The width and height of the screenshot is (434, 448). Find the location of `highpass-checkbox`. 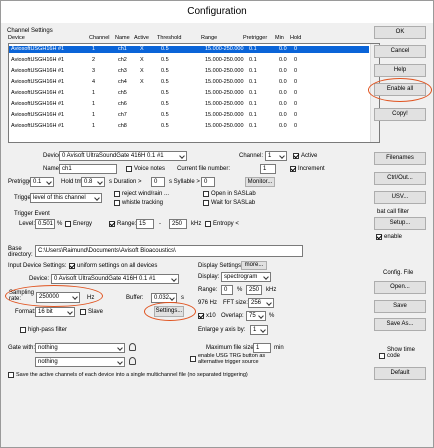

highpass-checkbox is located at coordinates (23, 330).